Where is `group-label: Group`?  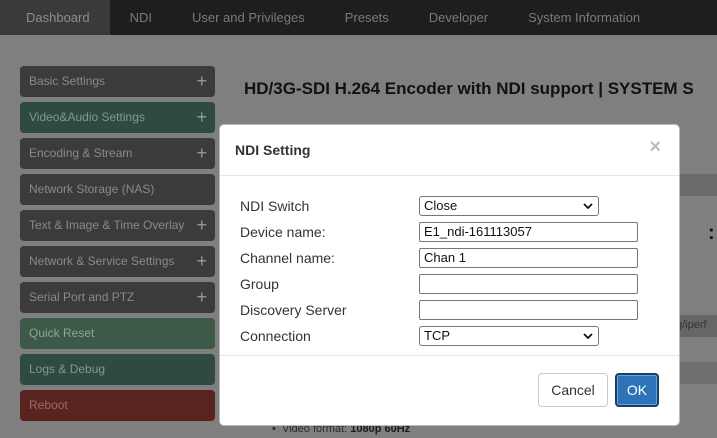
group-label: Group is located at coordinates (259, 284).